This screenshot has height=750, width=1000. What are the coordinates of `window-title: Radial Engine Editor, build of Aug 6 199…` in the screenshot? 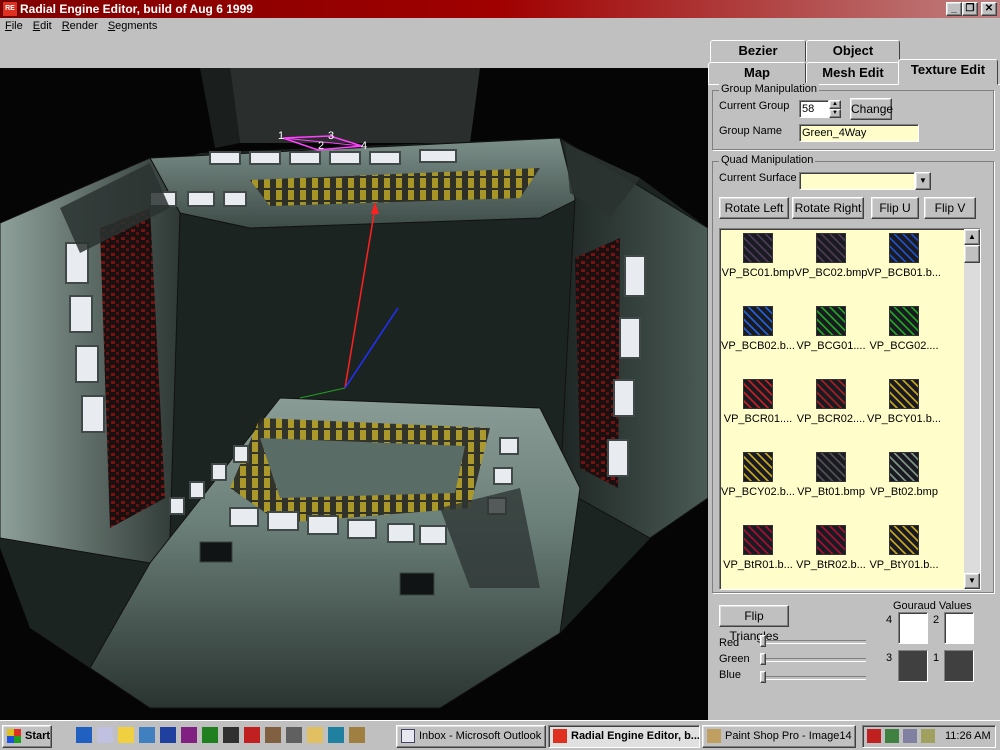 It's located at (136, 9).